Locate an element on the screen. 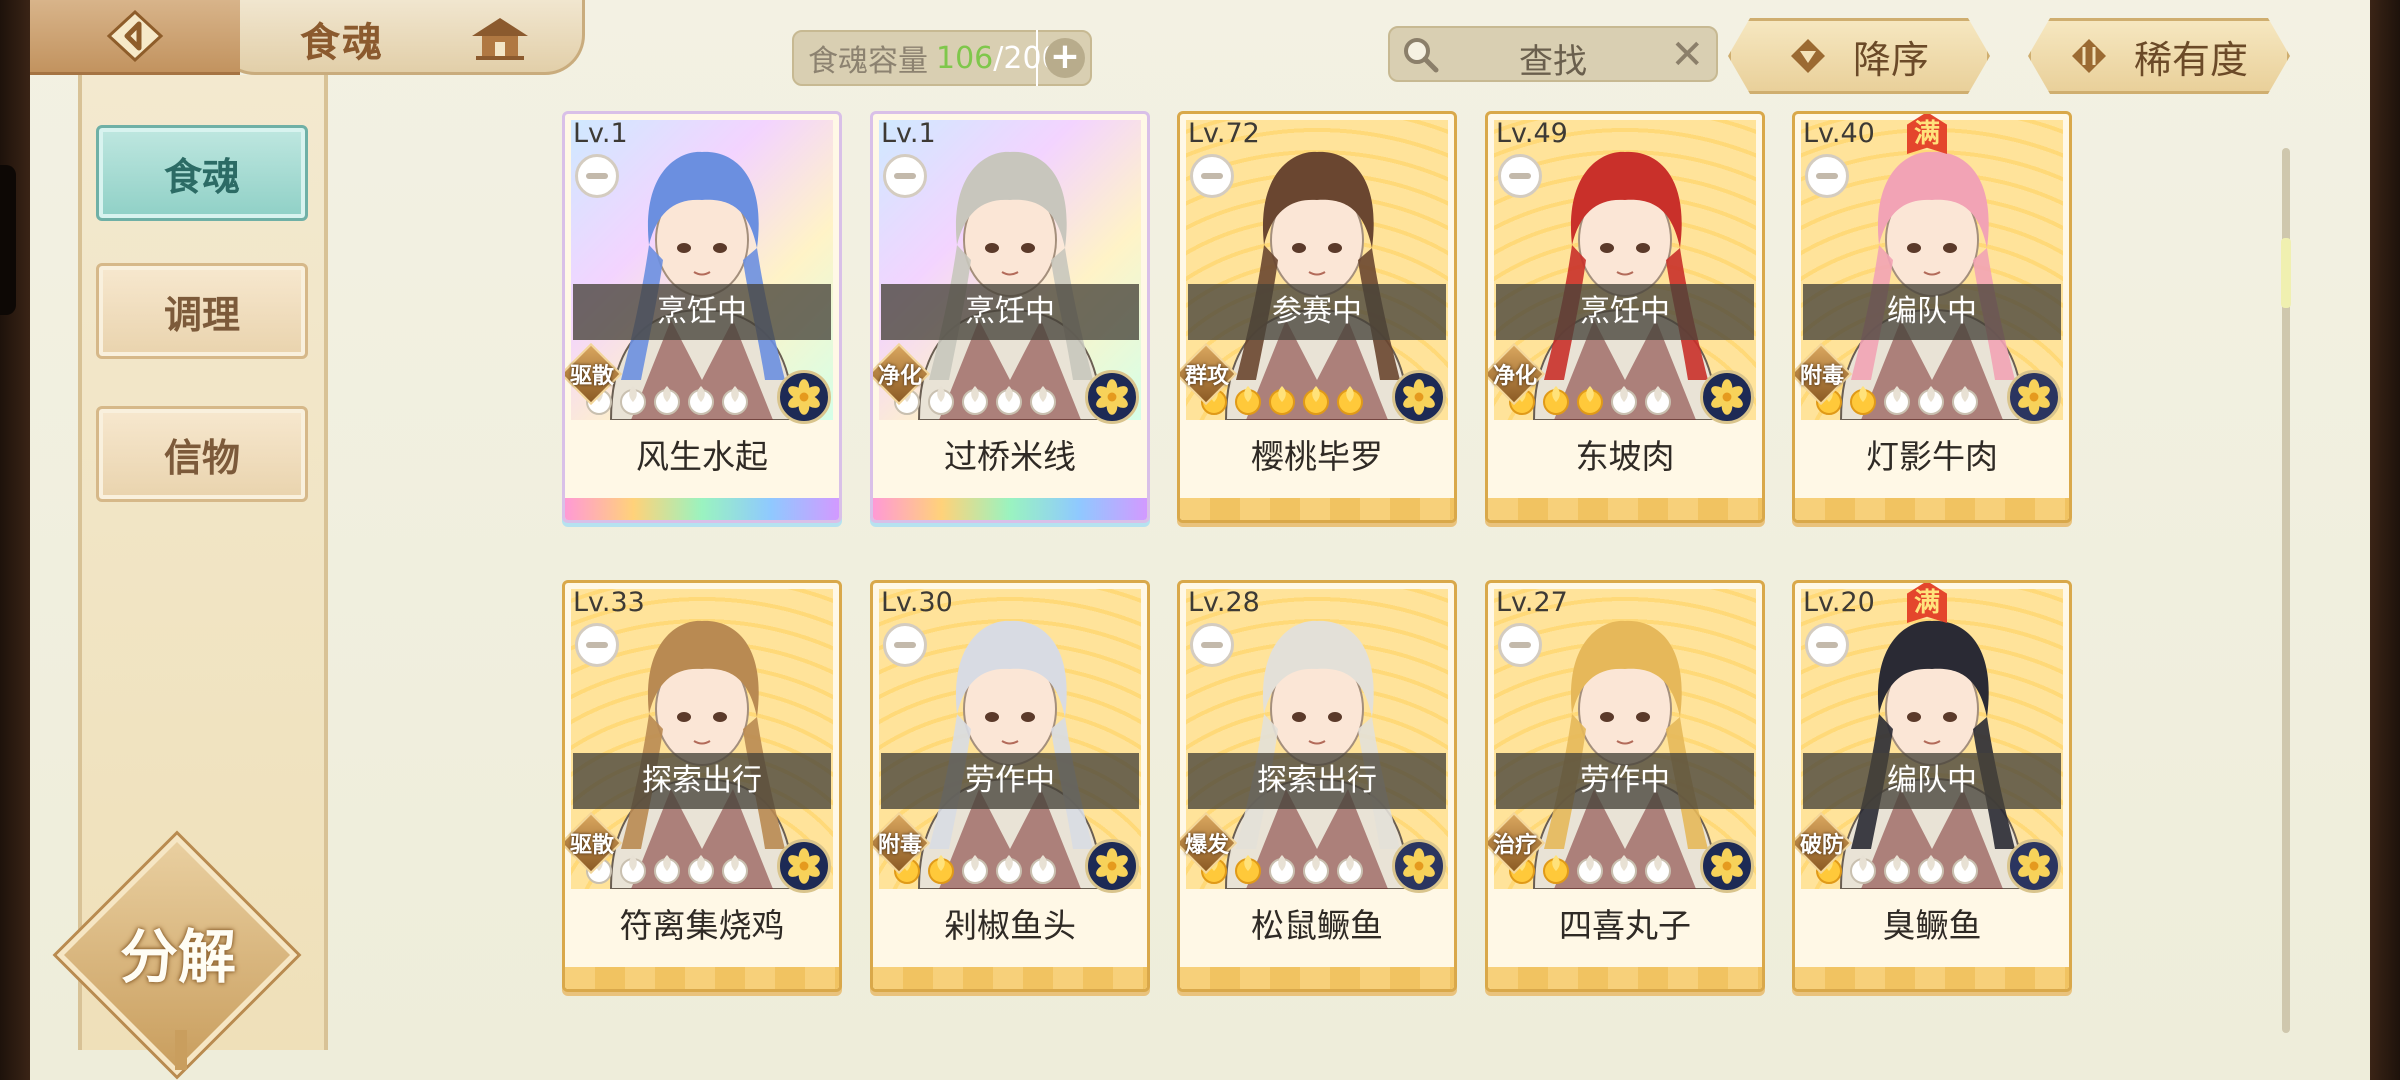 This screenshot has height=1080, width=2400. card-level: Lv.40 is located at coordinates (1839, 133).